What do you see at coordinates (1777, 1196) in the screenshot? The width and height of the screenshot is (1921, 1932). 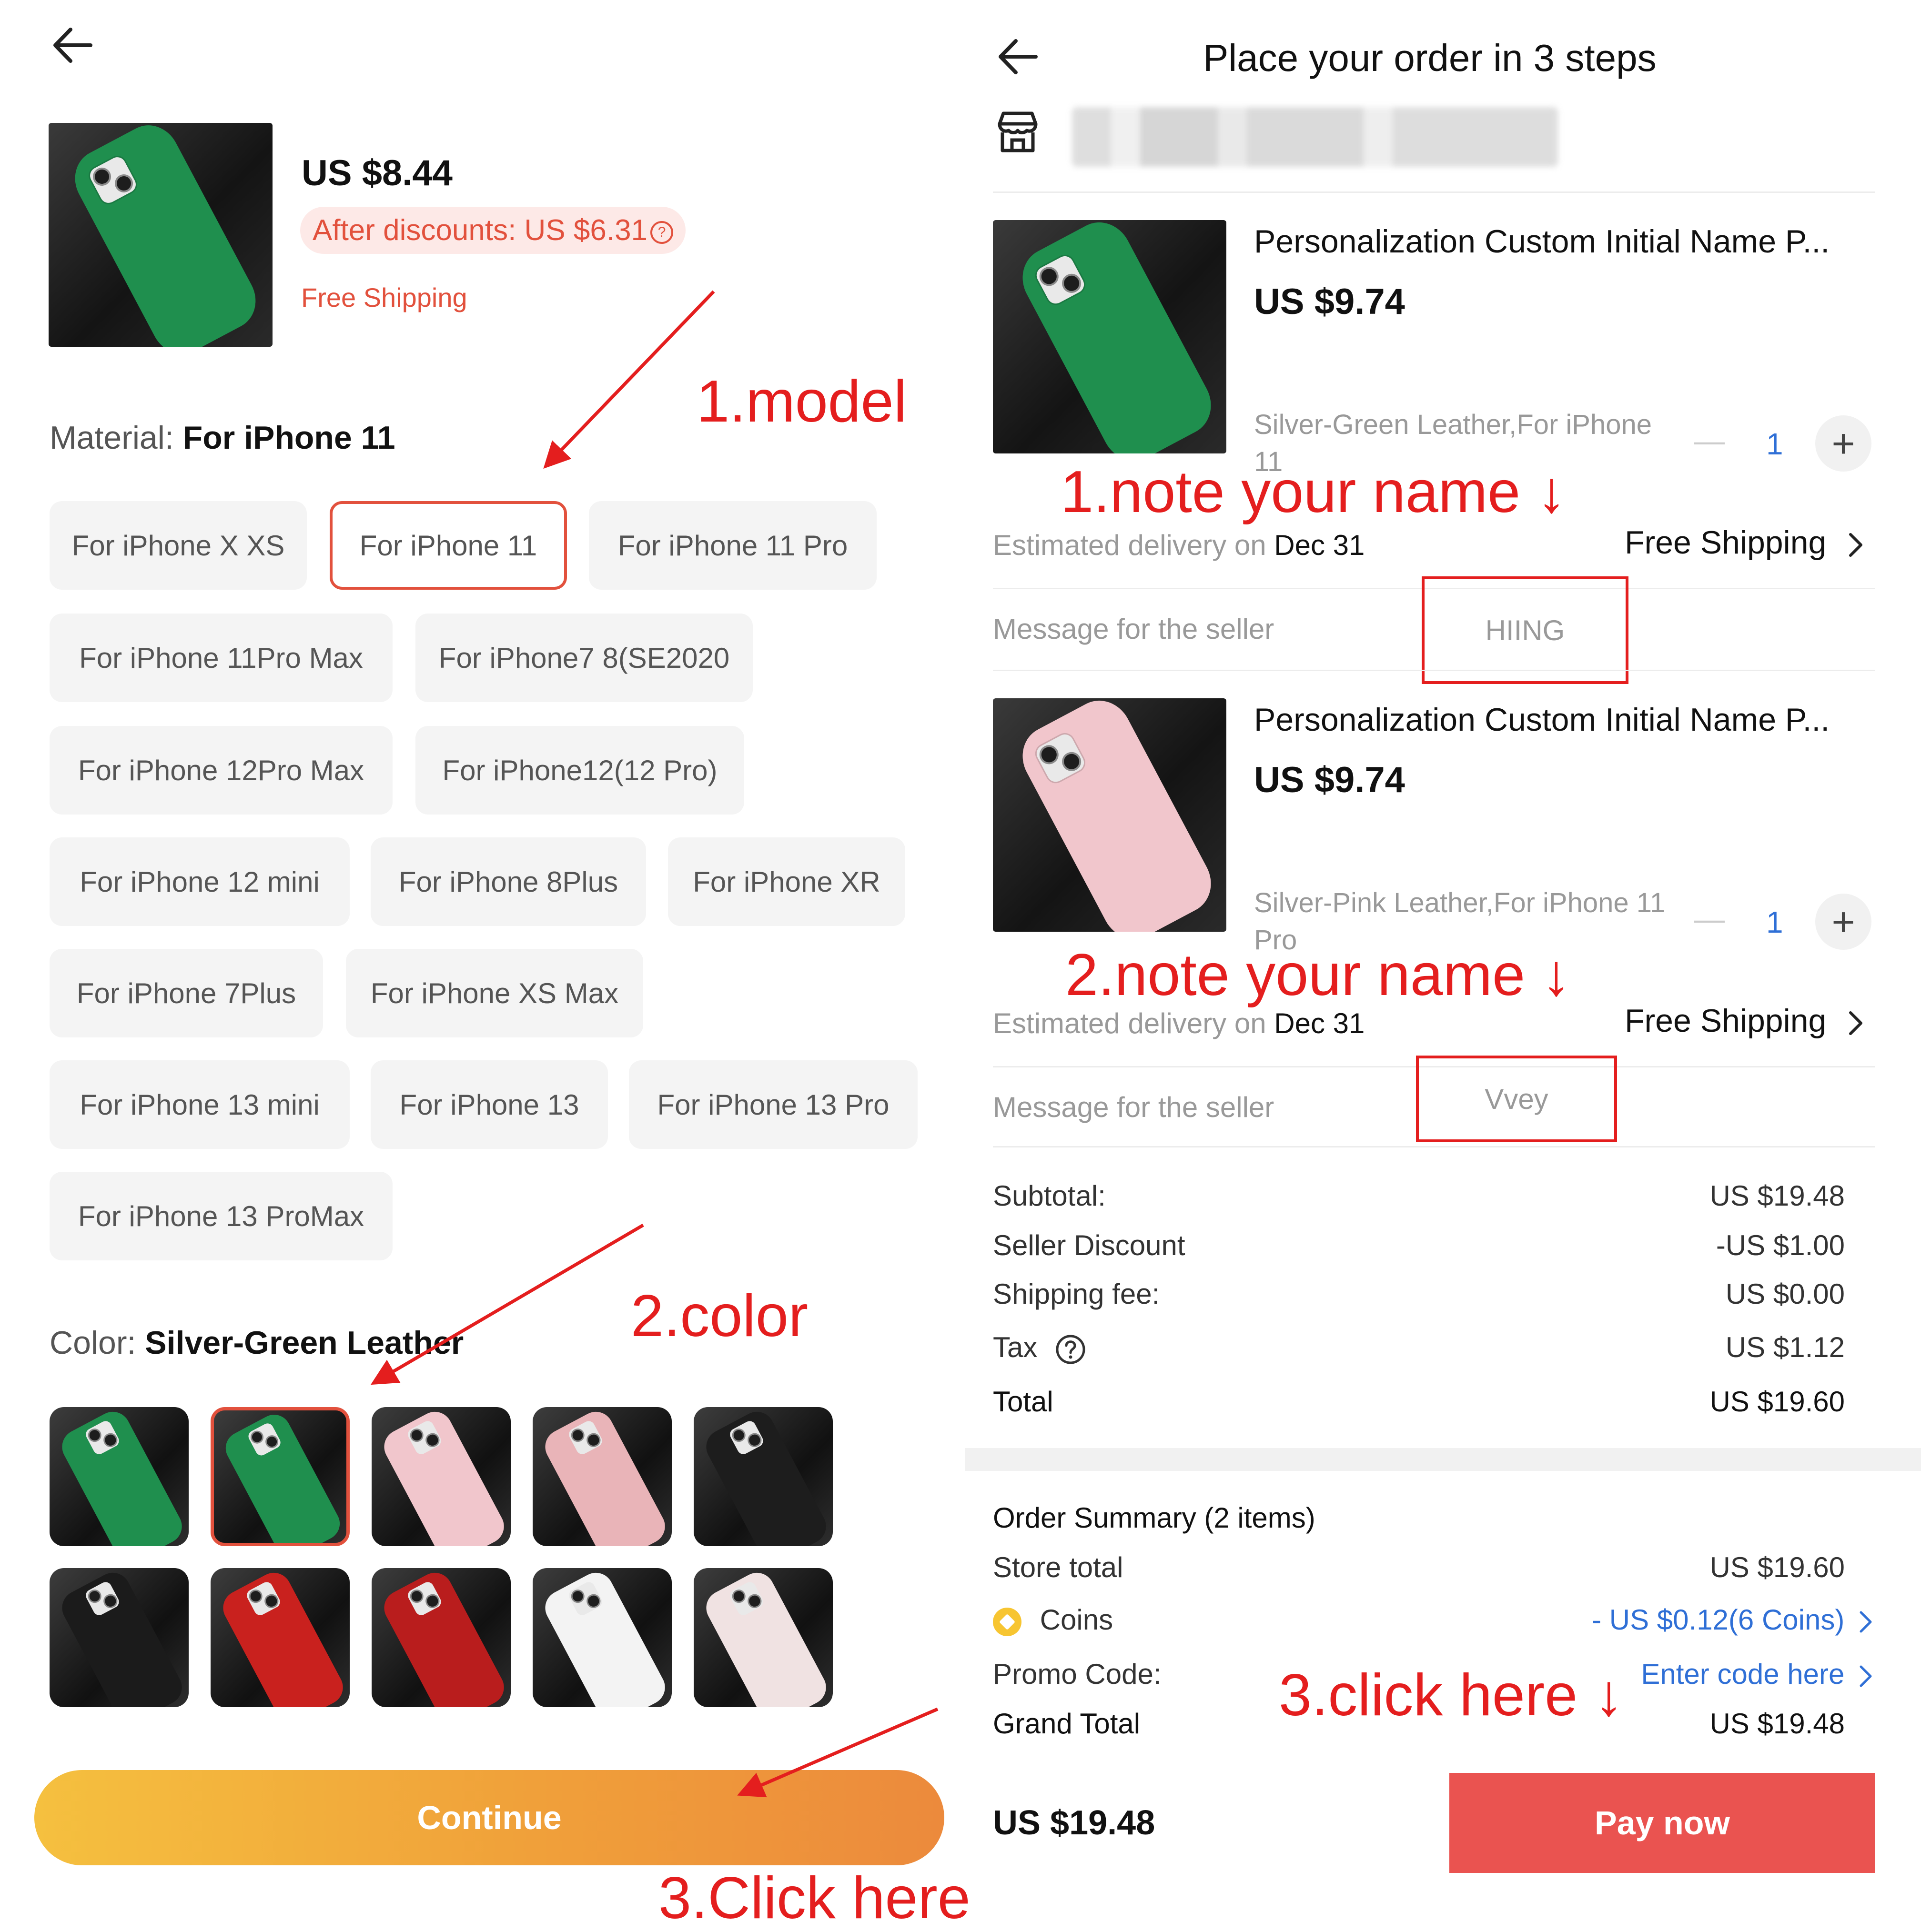 I see `subtotal-value: US $19.48` at bounding box center [1777, 1196].